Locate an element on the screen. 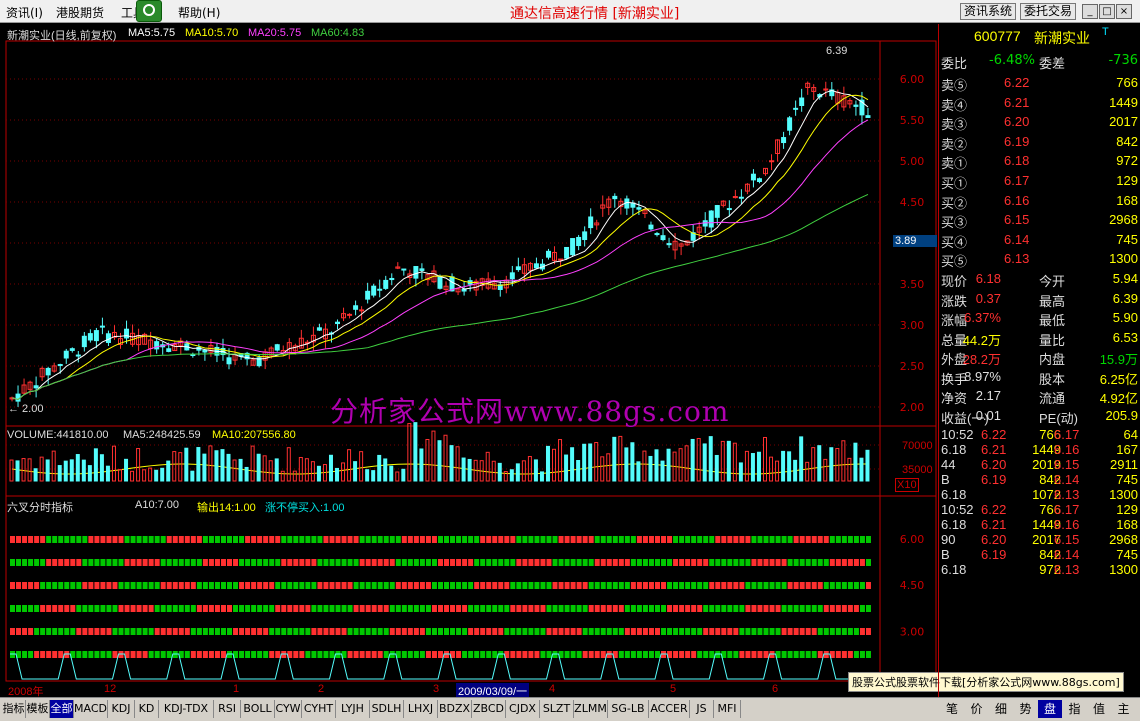  menu-help: 帮助(H) is located at coordinates (199, 12).